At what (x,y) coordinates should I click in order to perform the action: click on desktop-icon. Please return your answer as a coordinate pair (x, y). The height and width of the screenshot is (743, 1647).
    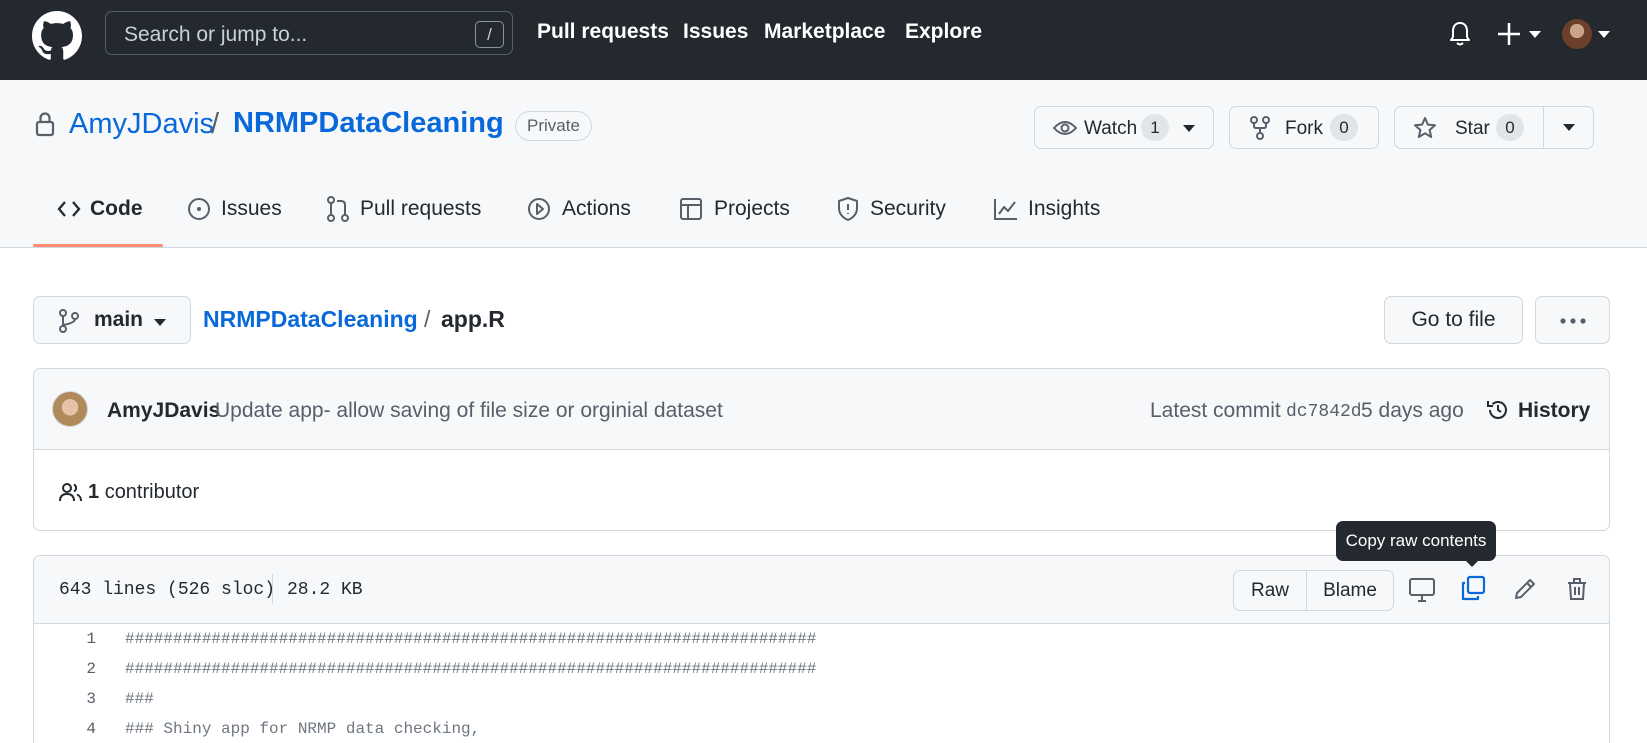
    Looking at the image, I should click on (1422, 590).